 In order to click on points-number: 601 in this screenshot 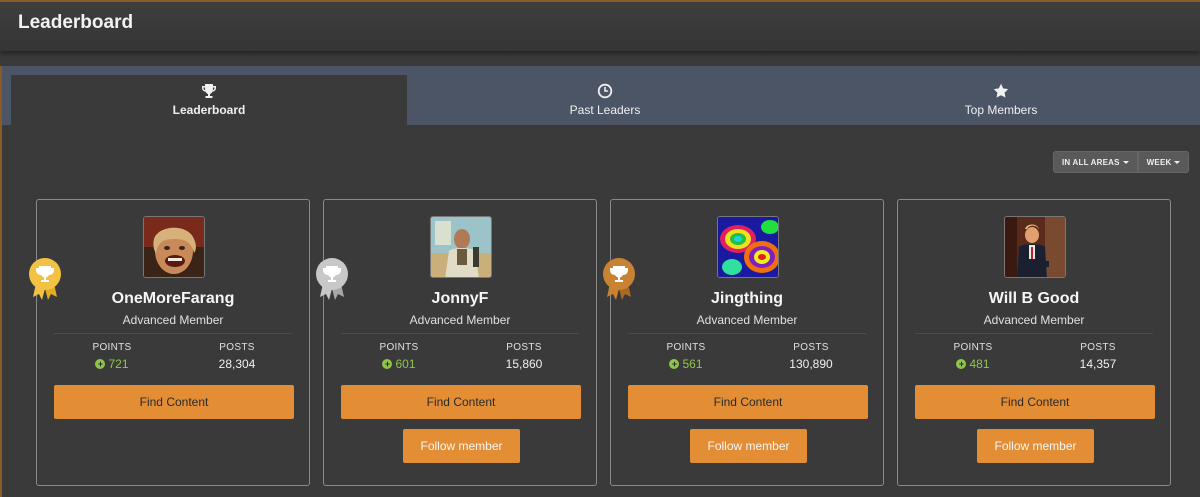, I will do `click(405, 364)`.